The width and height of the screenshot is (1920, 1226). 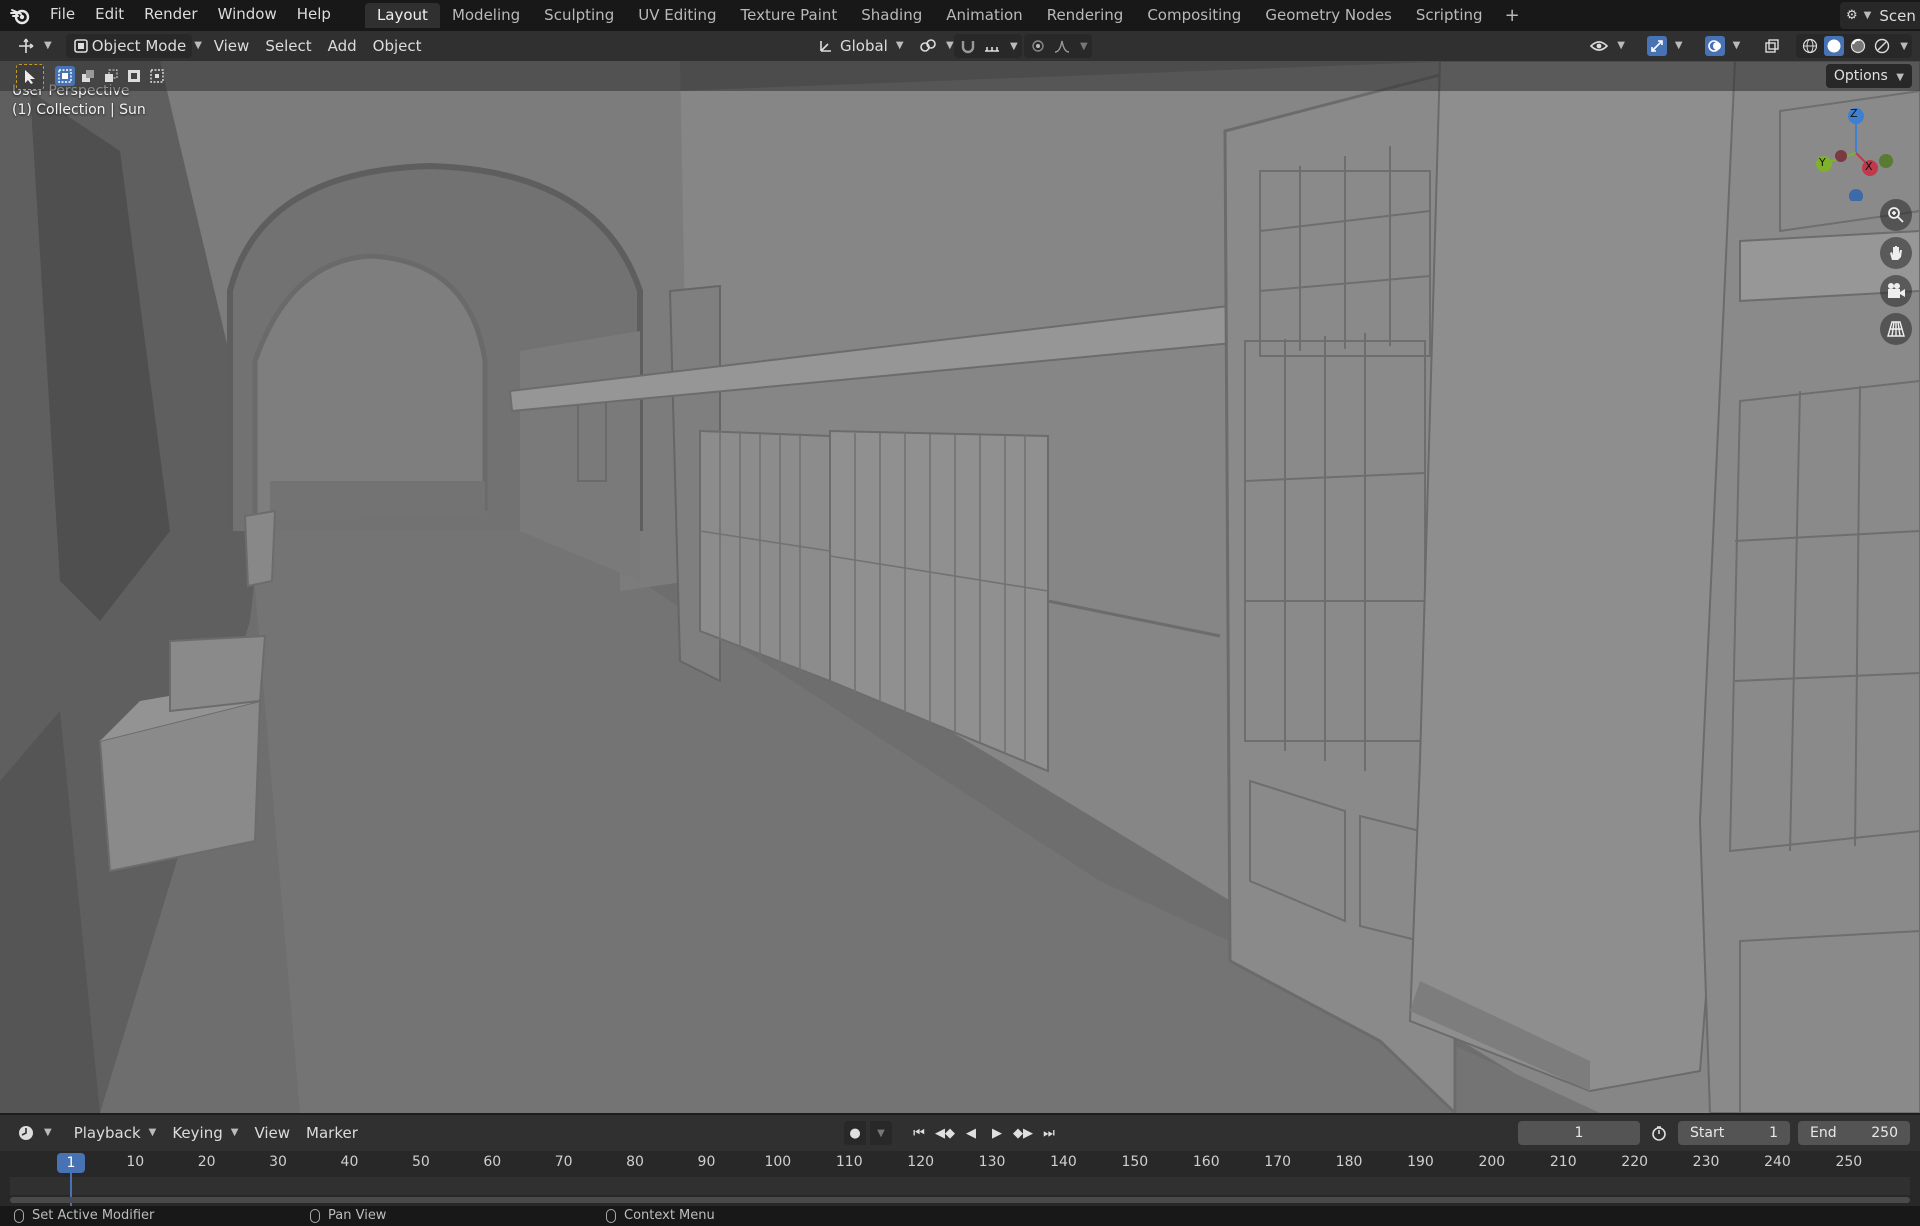 I want to click on menu-select: Select, so click(x=288, y=46).